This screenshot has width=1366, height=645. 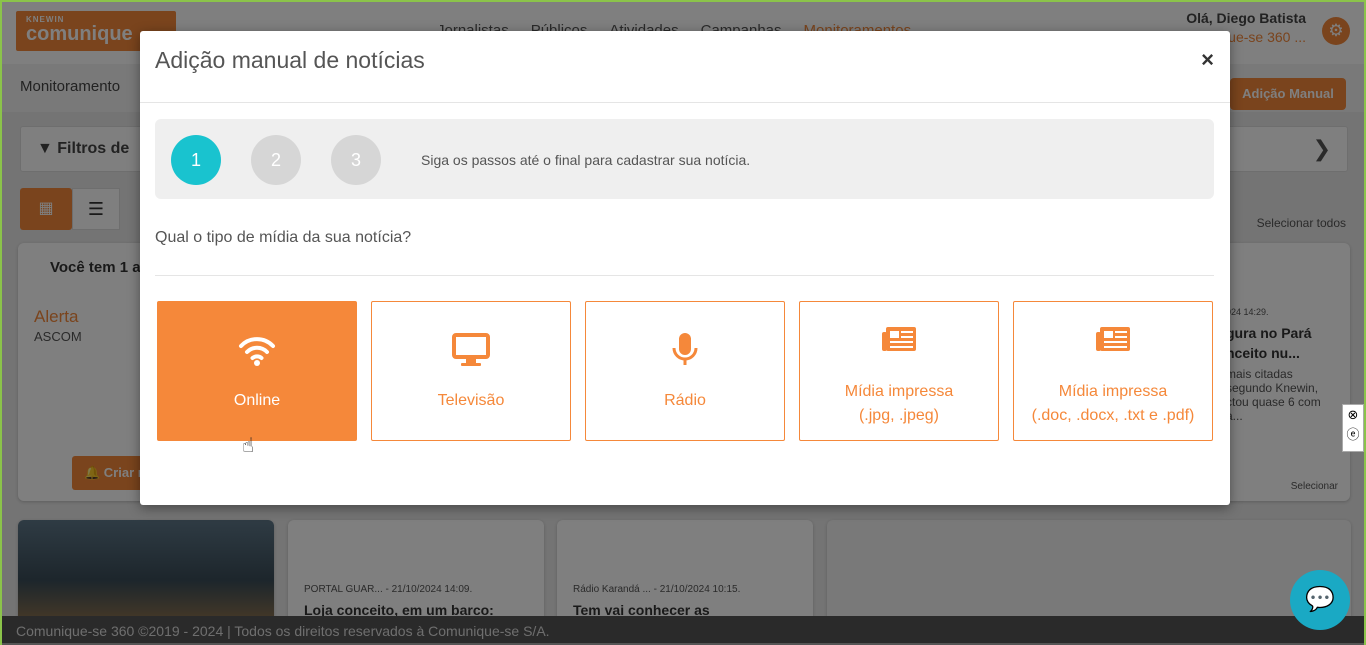 I want to click on side-widget-tab: ⊗ ⓔ, so click(x=1353, y=428).